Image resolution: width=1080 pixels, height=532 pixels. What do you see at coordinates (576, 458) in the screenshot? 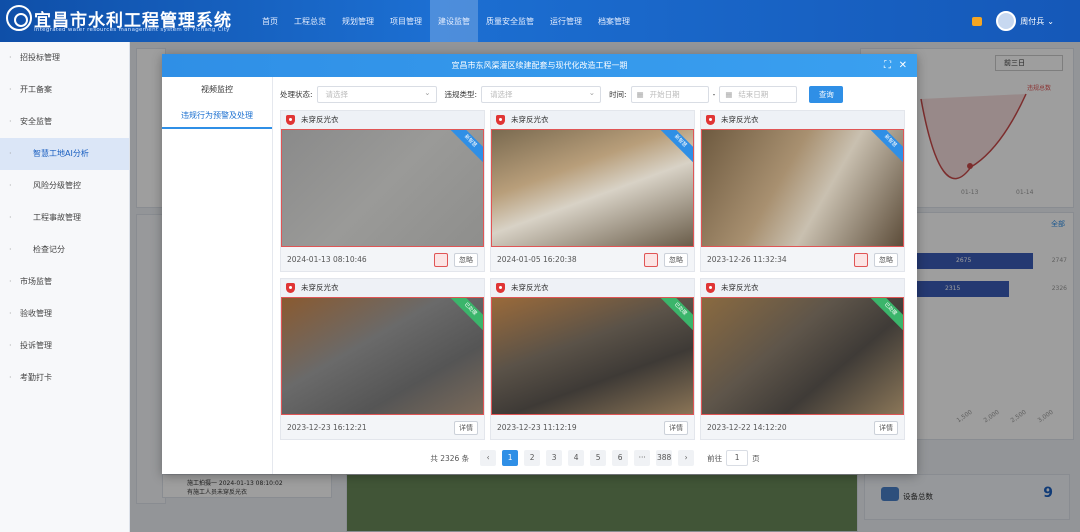
I see `page-button: 4` at bounding box center [576, 458].